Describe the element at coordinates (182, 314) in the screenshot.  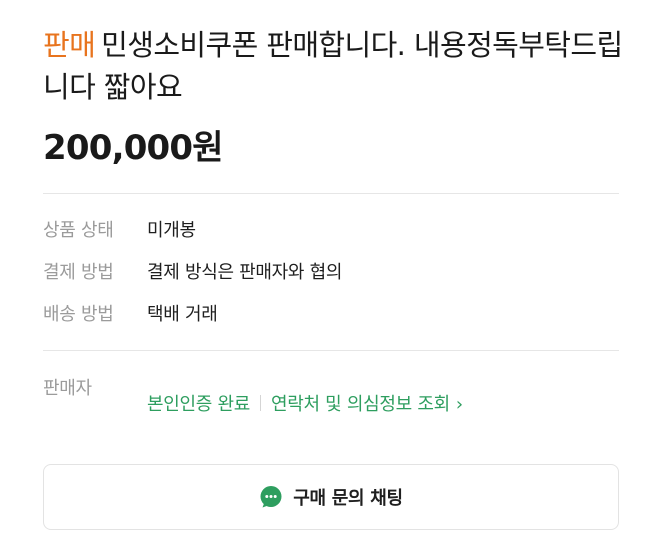
I see `detail-value: 택배 거래` at that location.